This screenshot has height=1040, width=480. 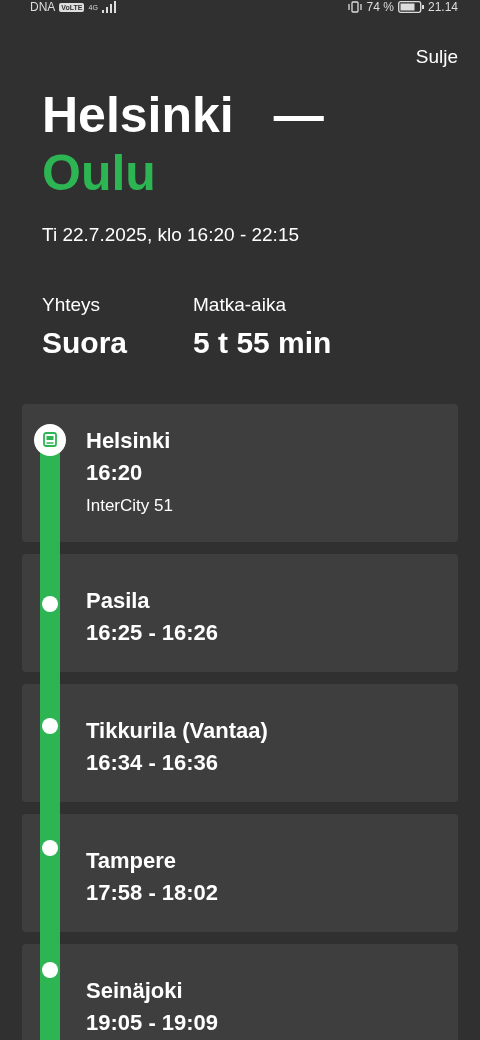 I want to click on destination-title: Oulu, so click(x=99, y=173).